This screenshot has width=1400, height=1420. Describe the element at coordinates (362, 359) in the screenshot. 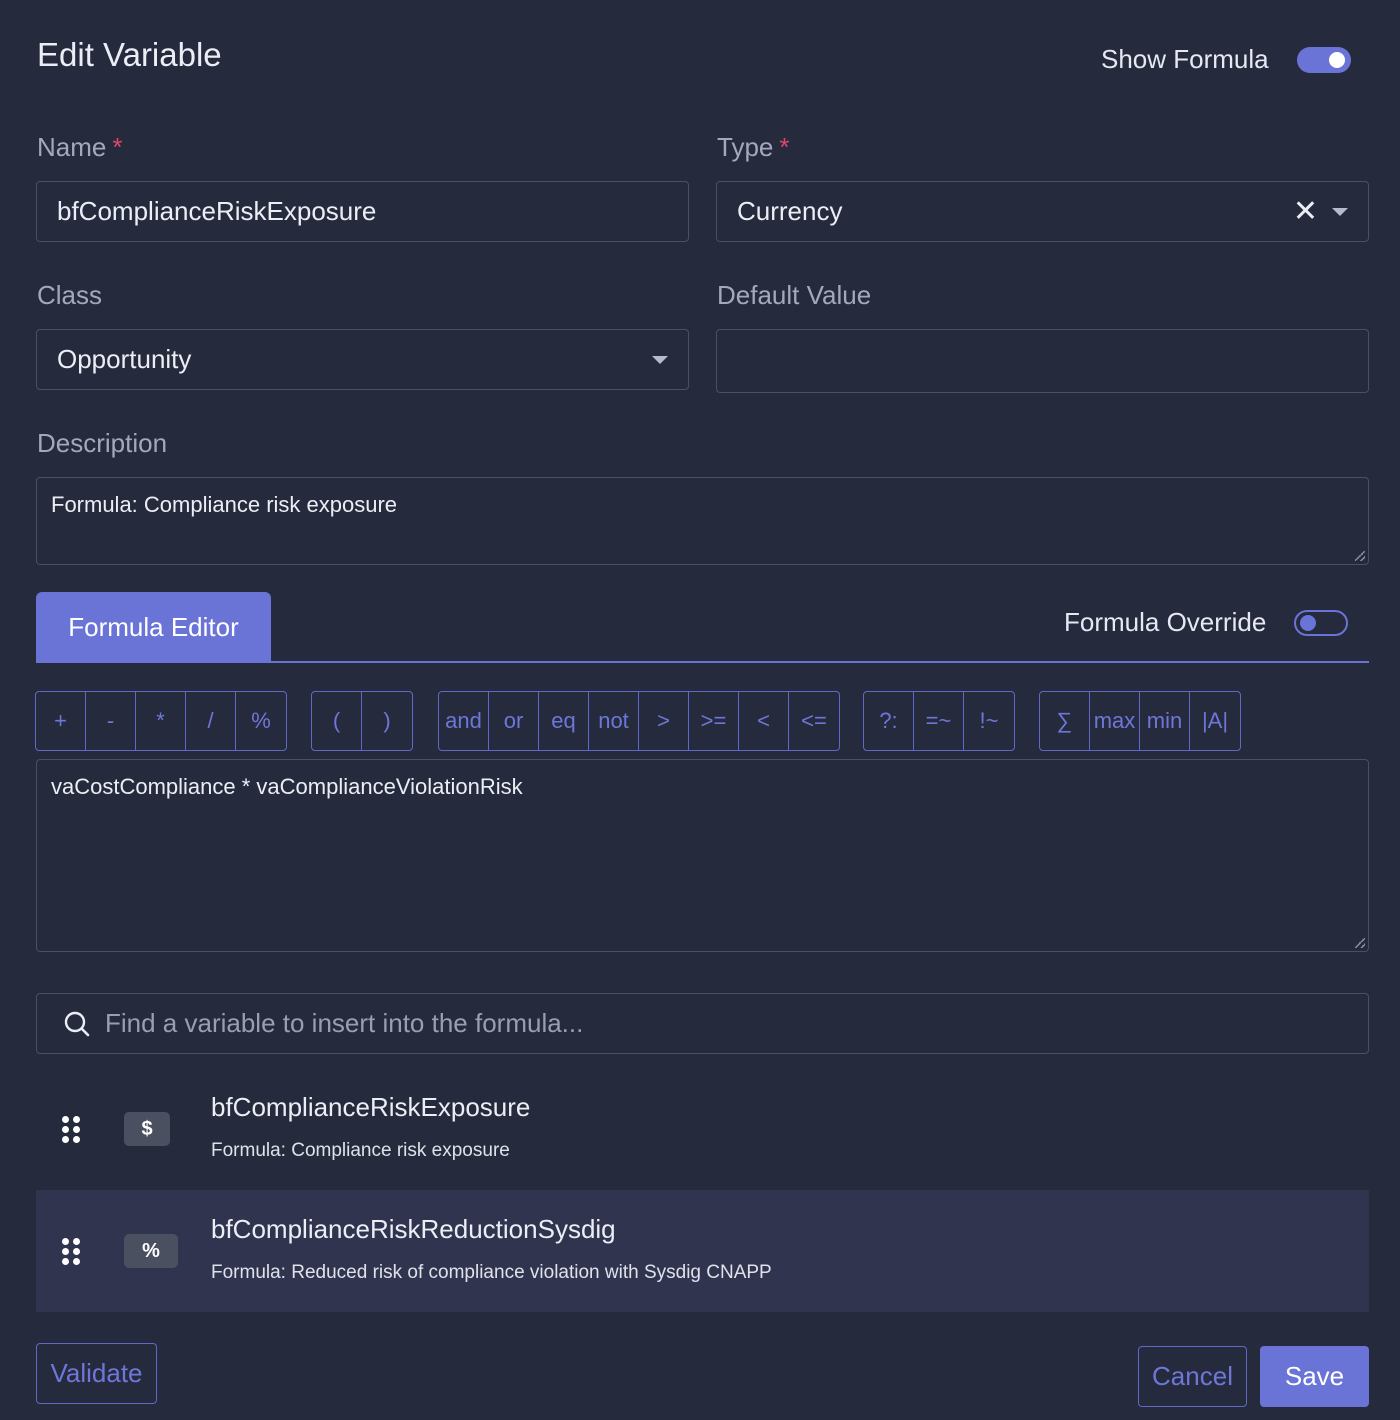

I see `class-select: Opportunity` at that location.